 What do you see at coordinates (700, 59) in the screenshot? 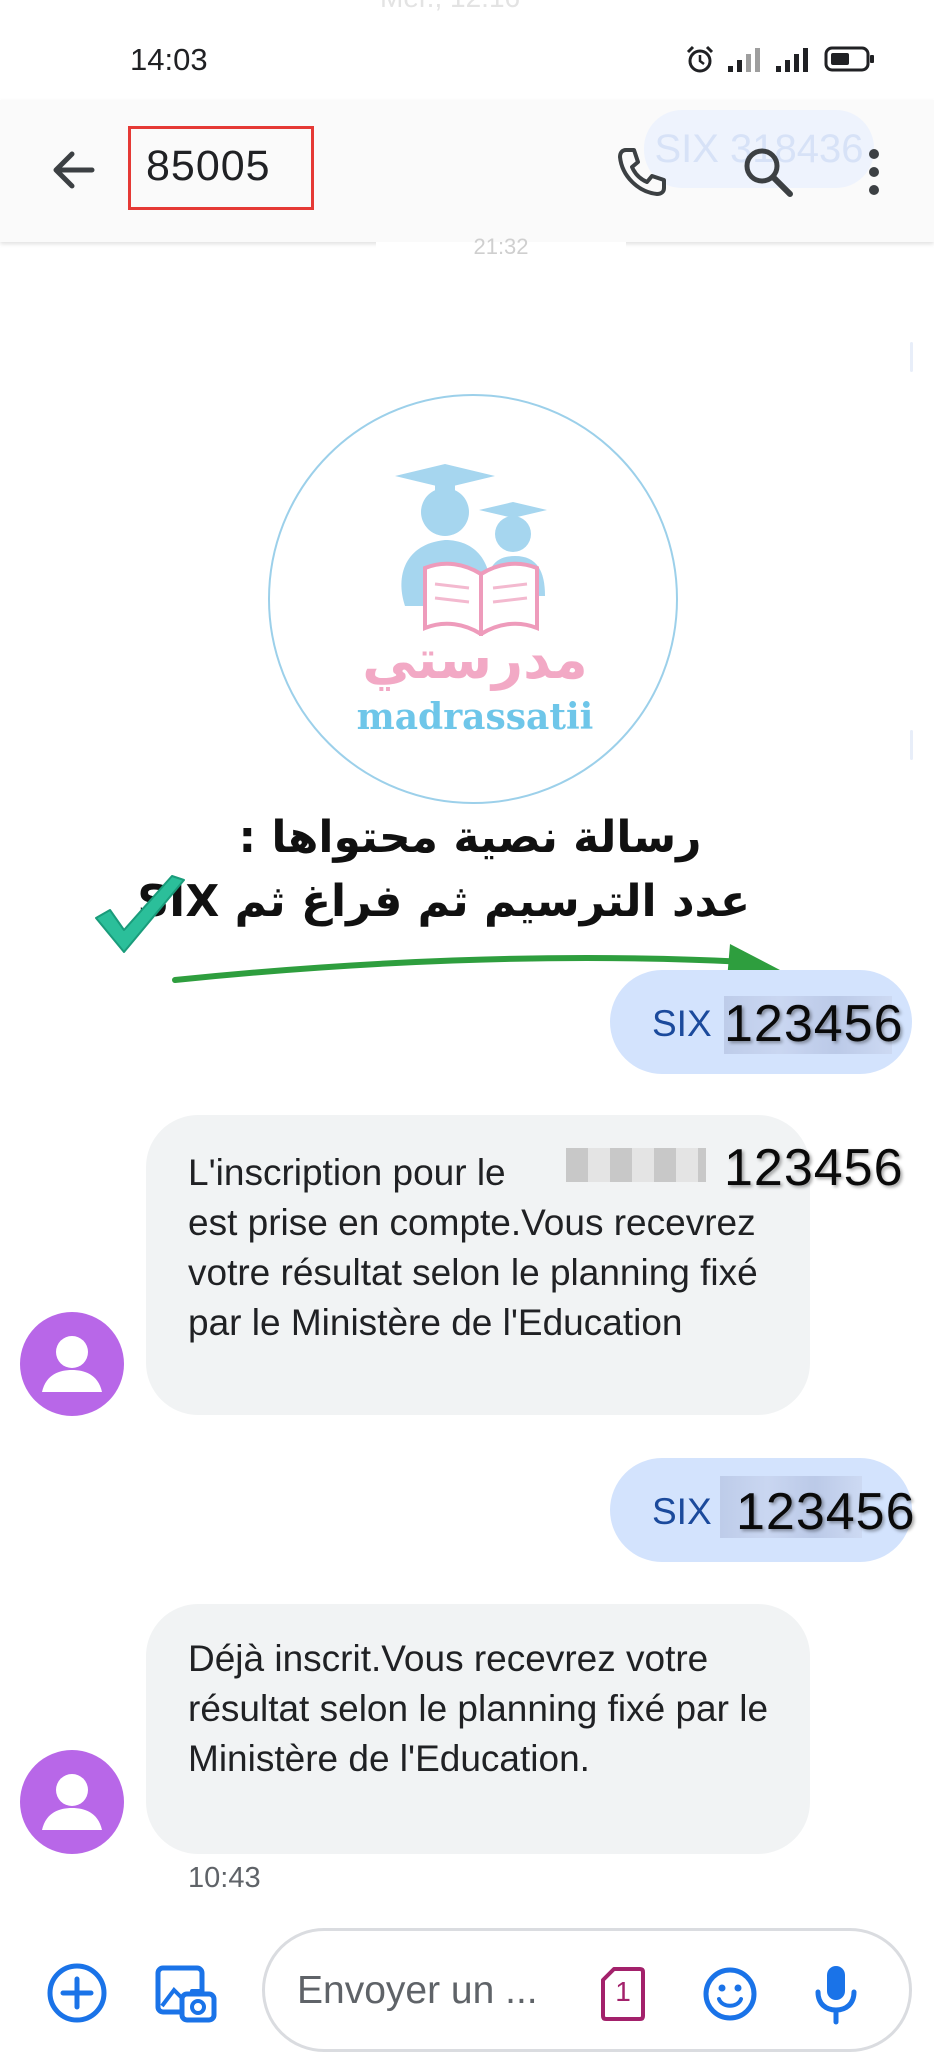
I see `alarm-icon` at bounding box center [700, 59].